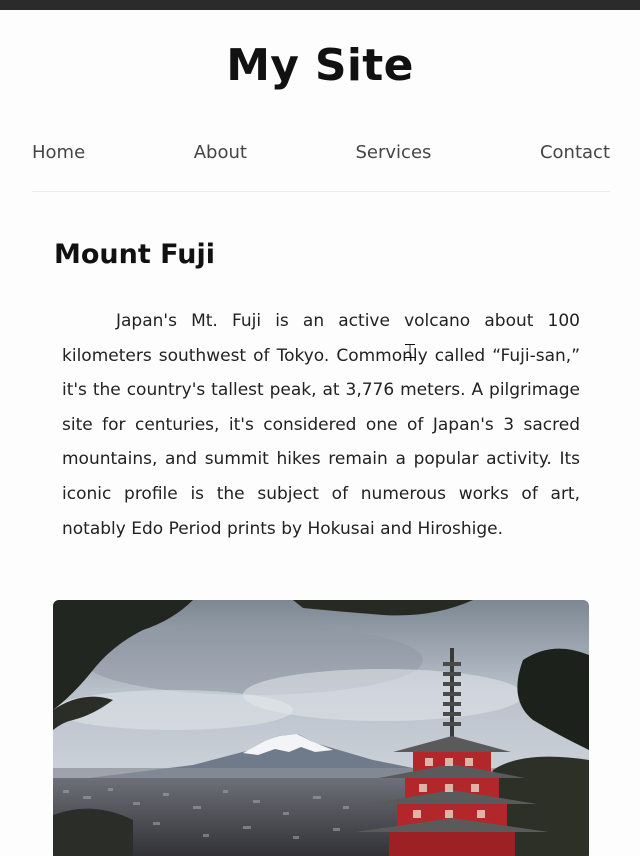  Describe the element at coordinates (320, 5) in the screenshot. I see `browser-top-strip` at that location.